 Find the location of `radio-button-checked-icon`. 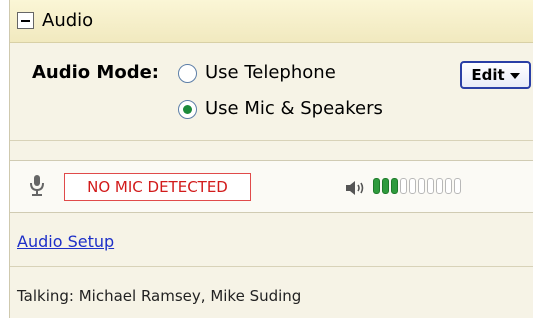

radio-button-checked-icon is located at coordinates (187, 109).